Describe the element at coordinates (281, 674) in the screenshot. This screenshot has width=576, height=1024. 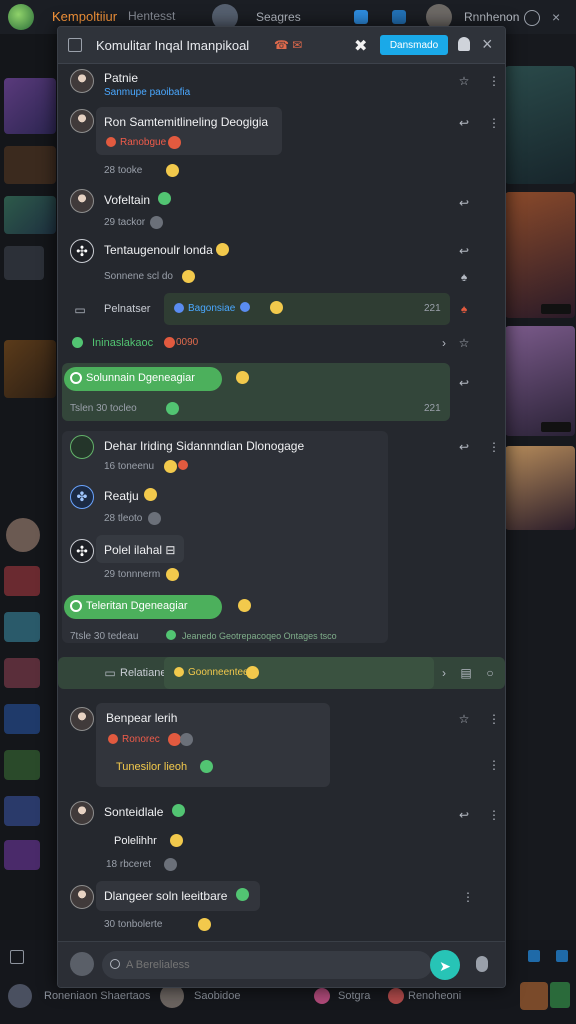
I see `system-row: ▭ Relatiane Goonneentees › ▤ ○` at that location.